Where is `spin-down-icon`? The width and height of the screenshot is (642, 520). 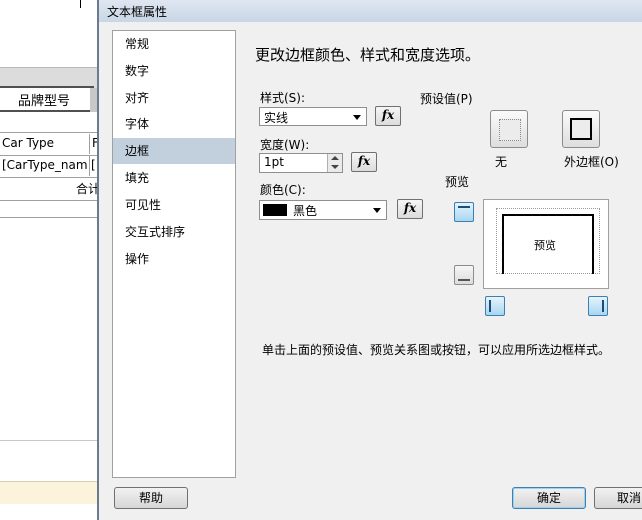
spin-down-icon is located at coordinates (335, 167).